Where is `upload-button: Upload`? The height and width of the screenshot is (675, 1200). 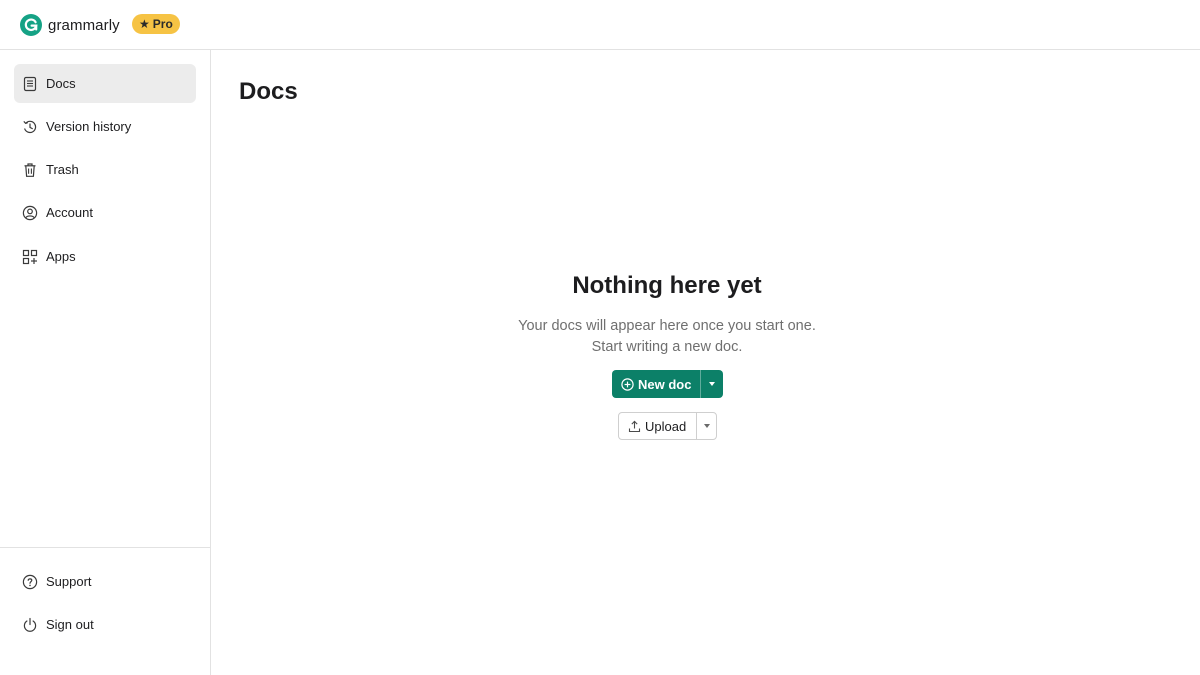
upload-button: Upload is located at coordinates (657, 426).